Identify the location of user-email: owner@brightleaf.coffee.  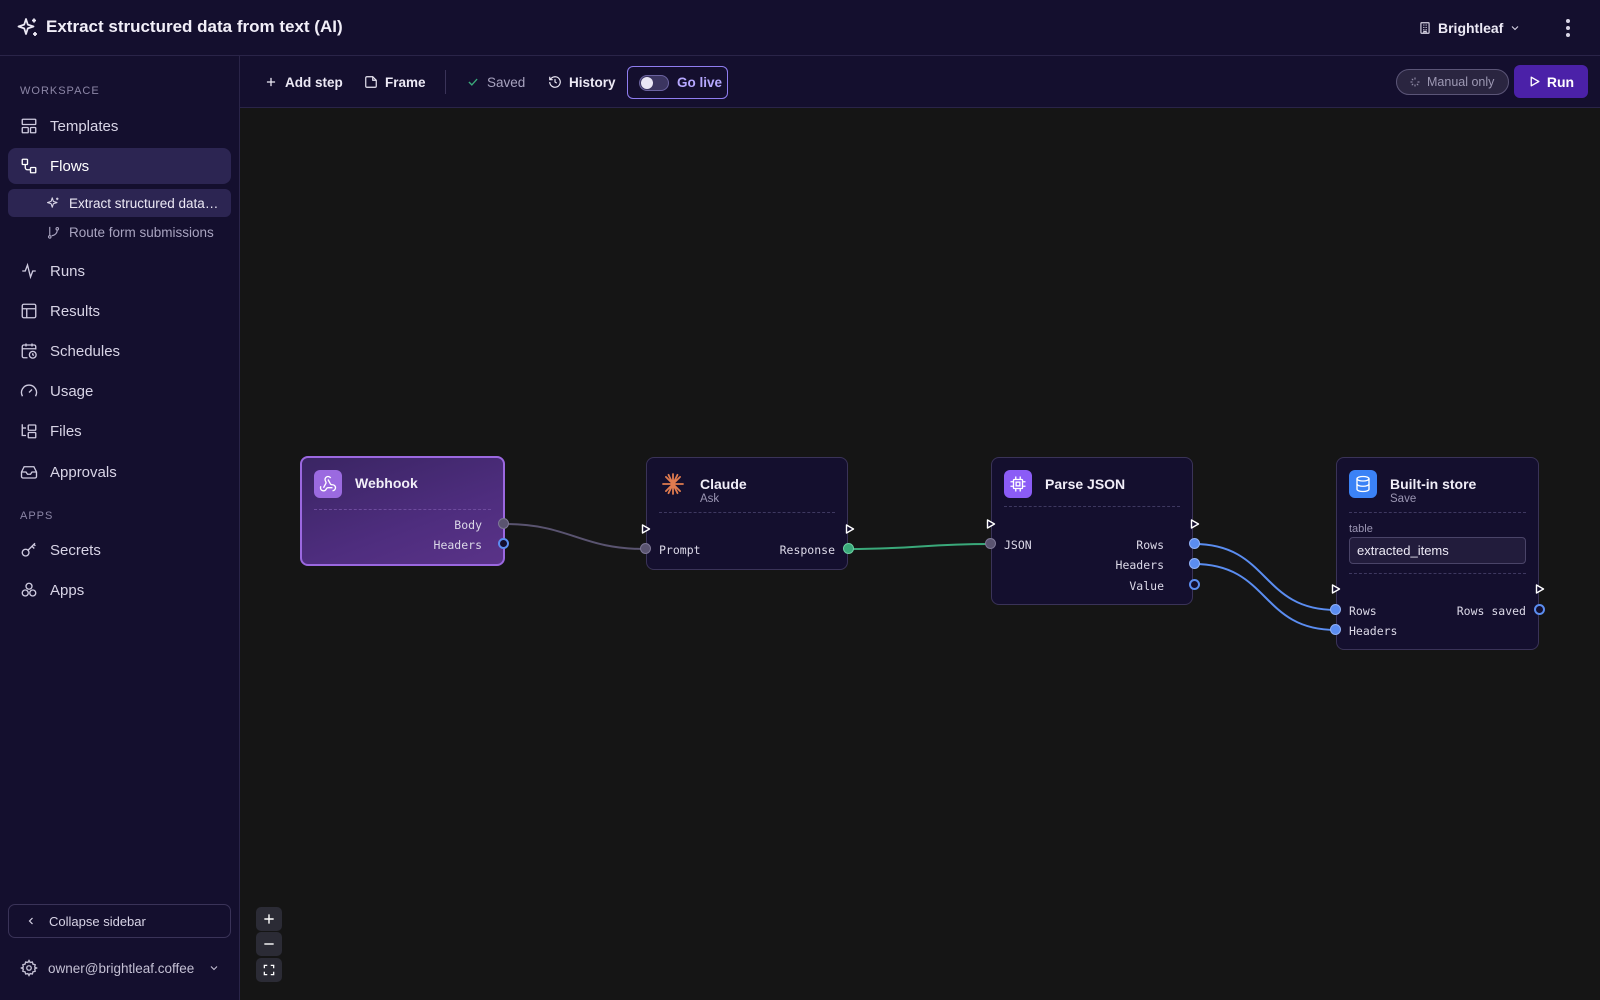
(121, 968).